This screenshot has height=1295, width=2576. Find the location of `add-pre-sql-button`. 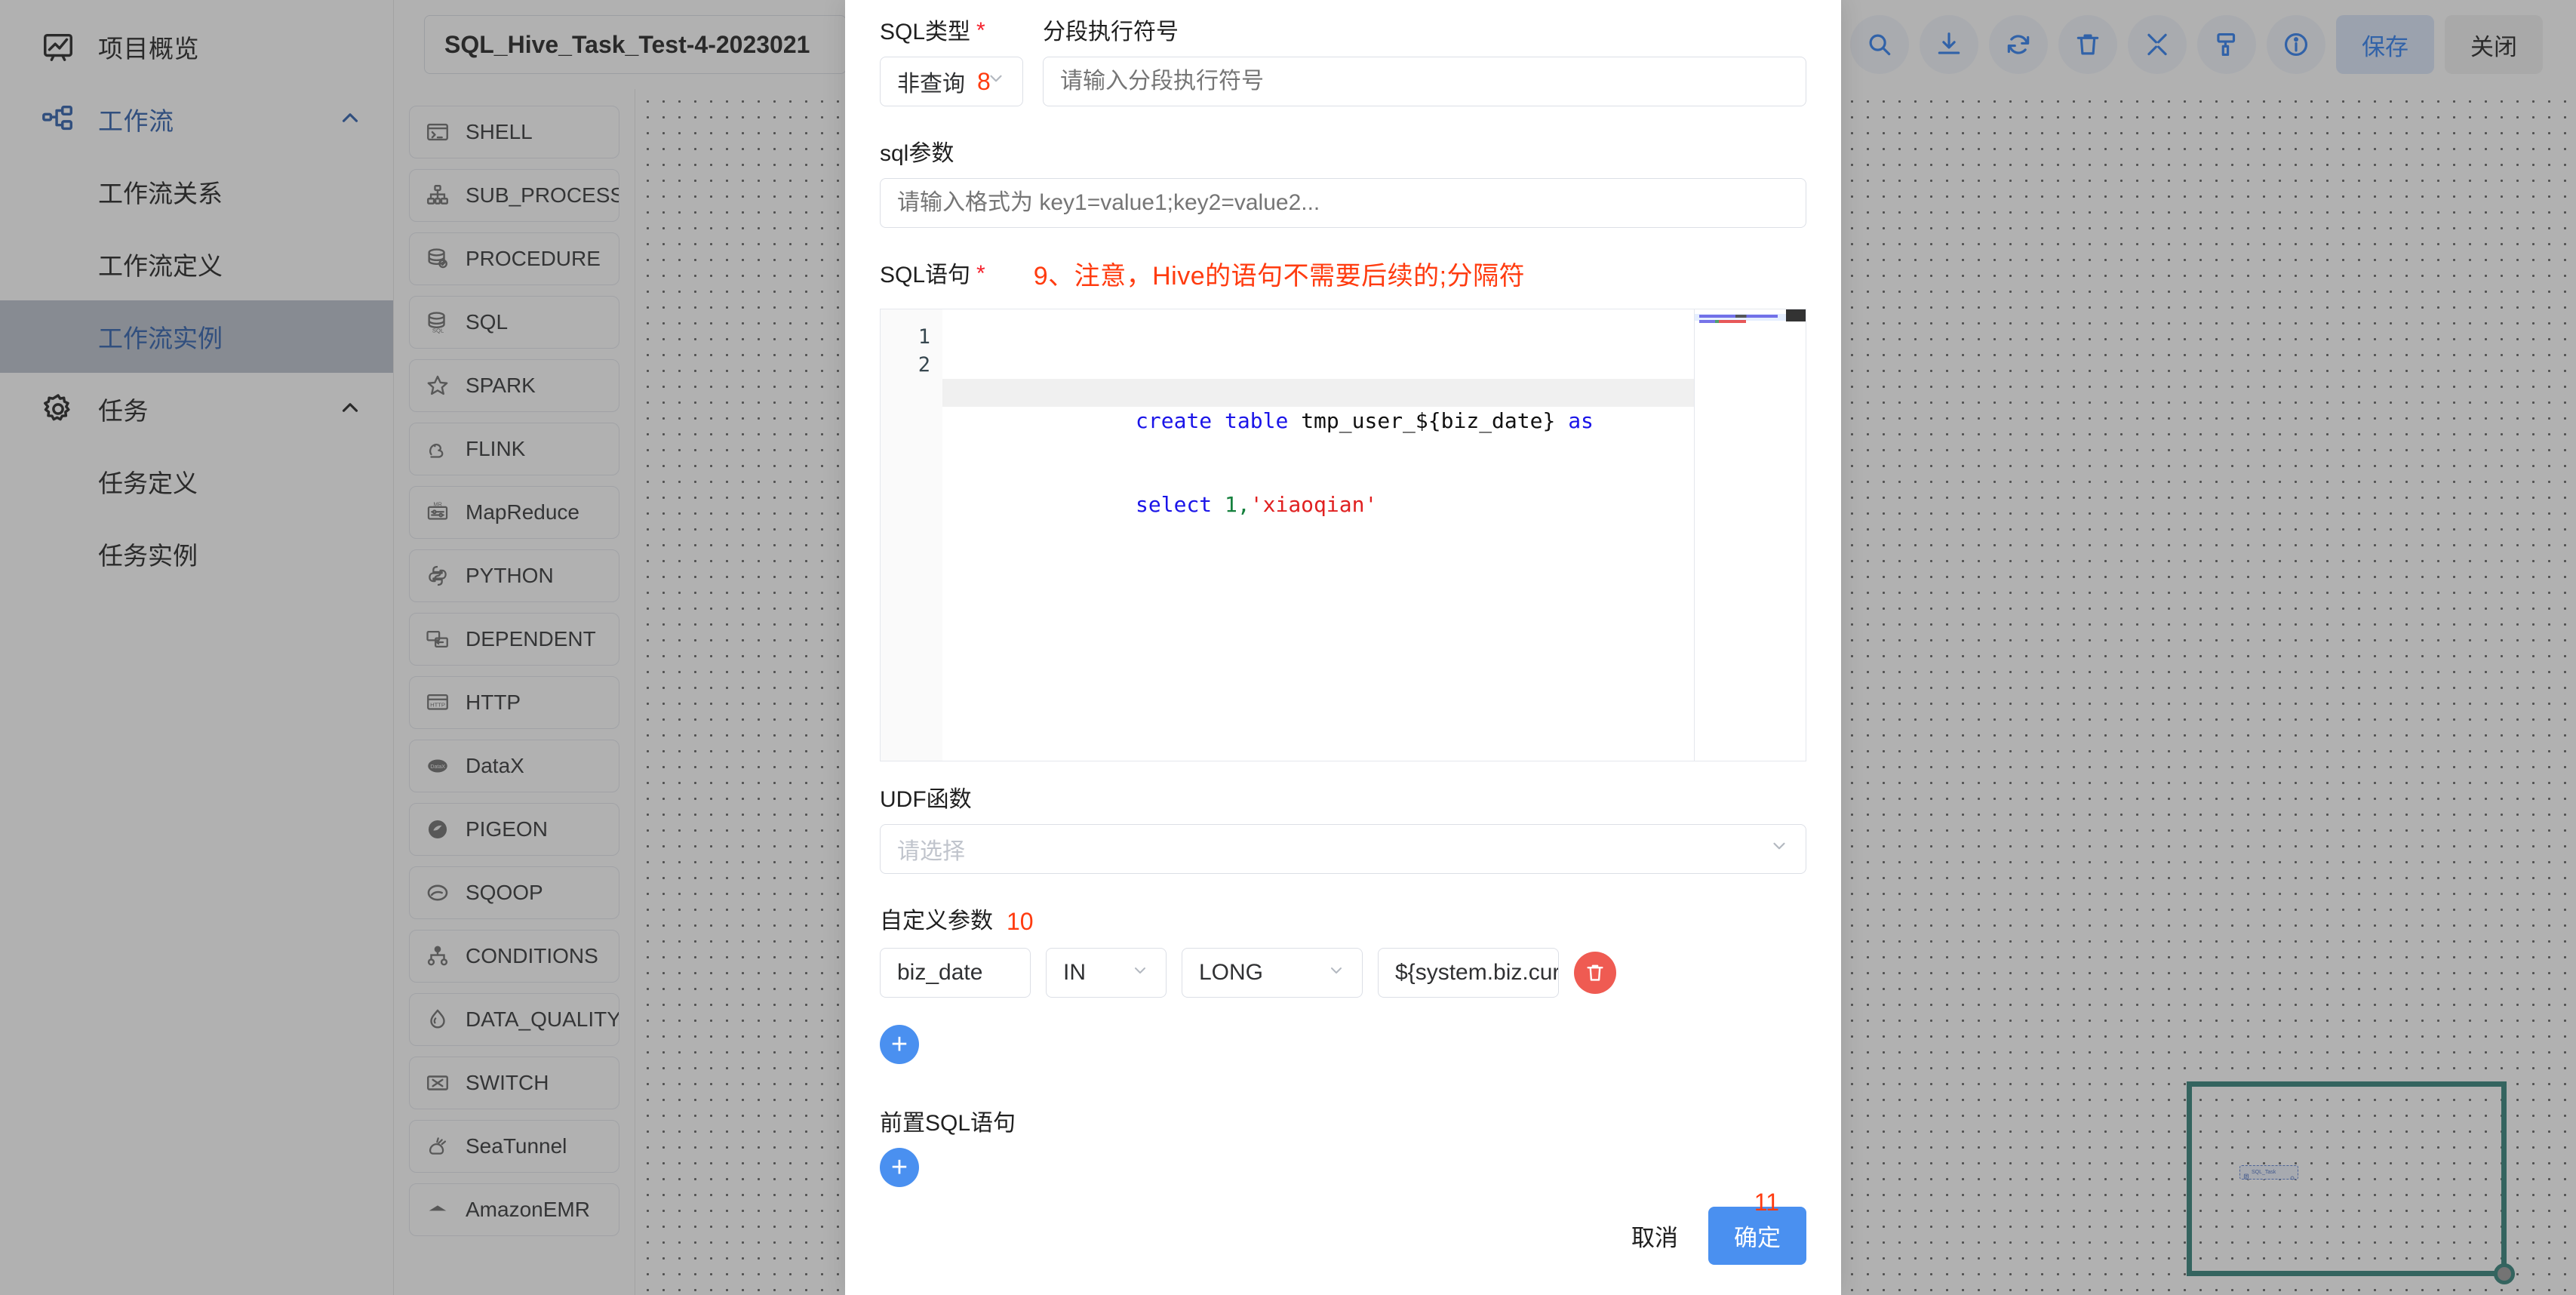

add-pre-sql-button is located at coordinates (899, 1167).